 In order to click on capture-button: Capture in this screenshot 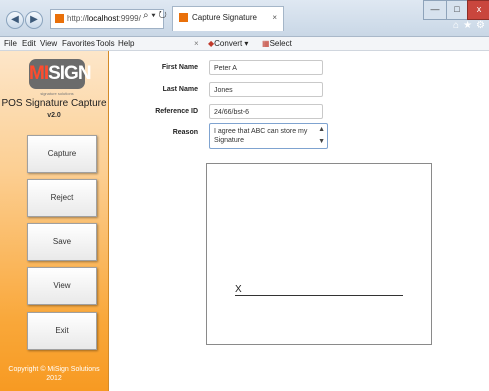, I will do `click(62, 154)`.